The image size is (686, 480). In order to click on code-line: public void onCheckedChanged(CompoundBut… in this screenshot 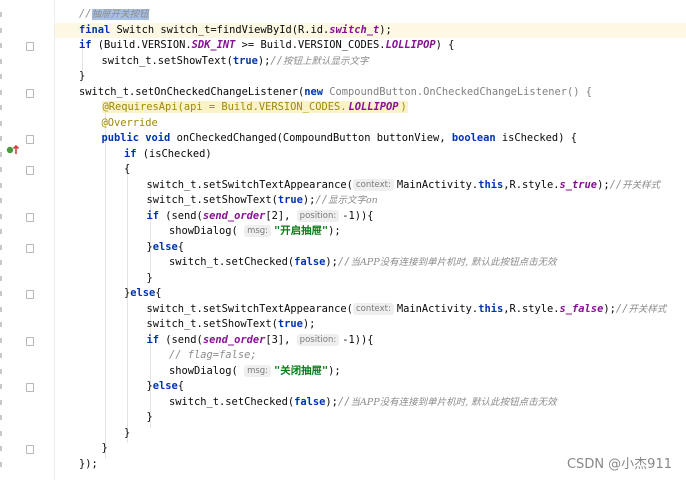, I will do `click(339, 139)`.